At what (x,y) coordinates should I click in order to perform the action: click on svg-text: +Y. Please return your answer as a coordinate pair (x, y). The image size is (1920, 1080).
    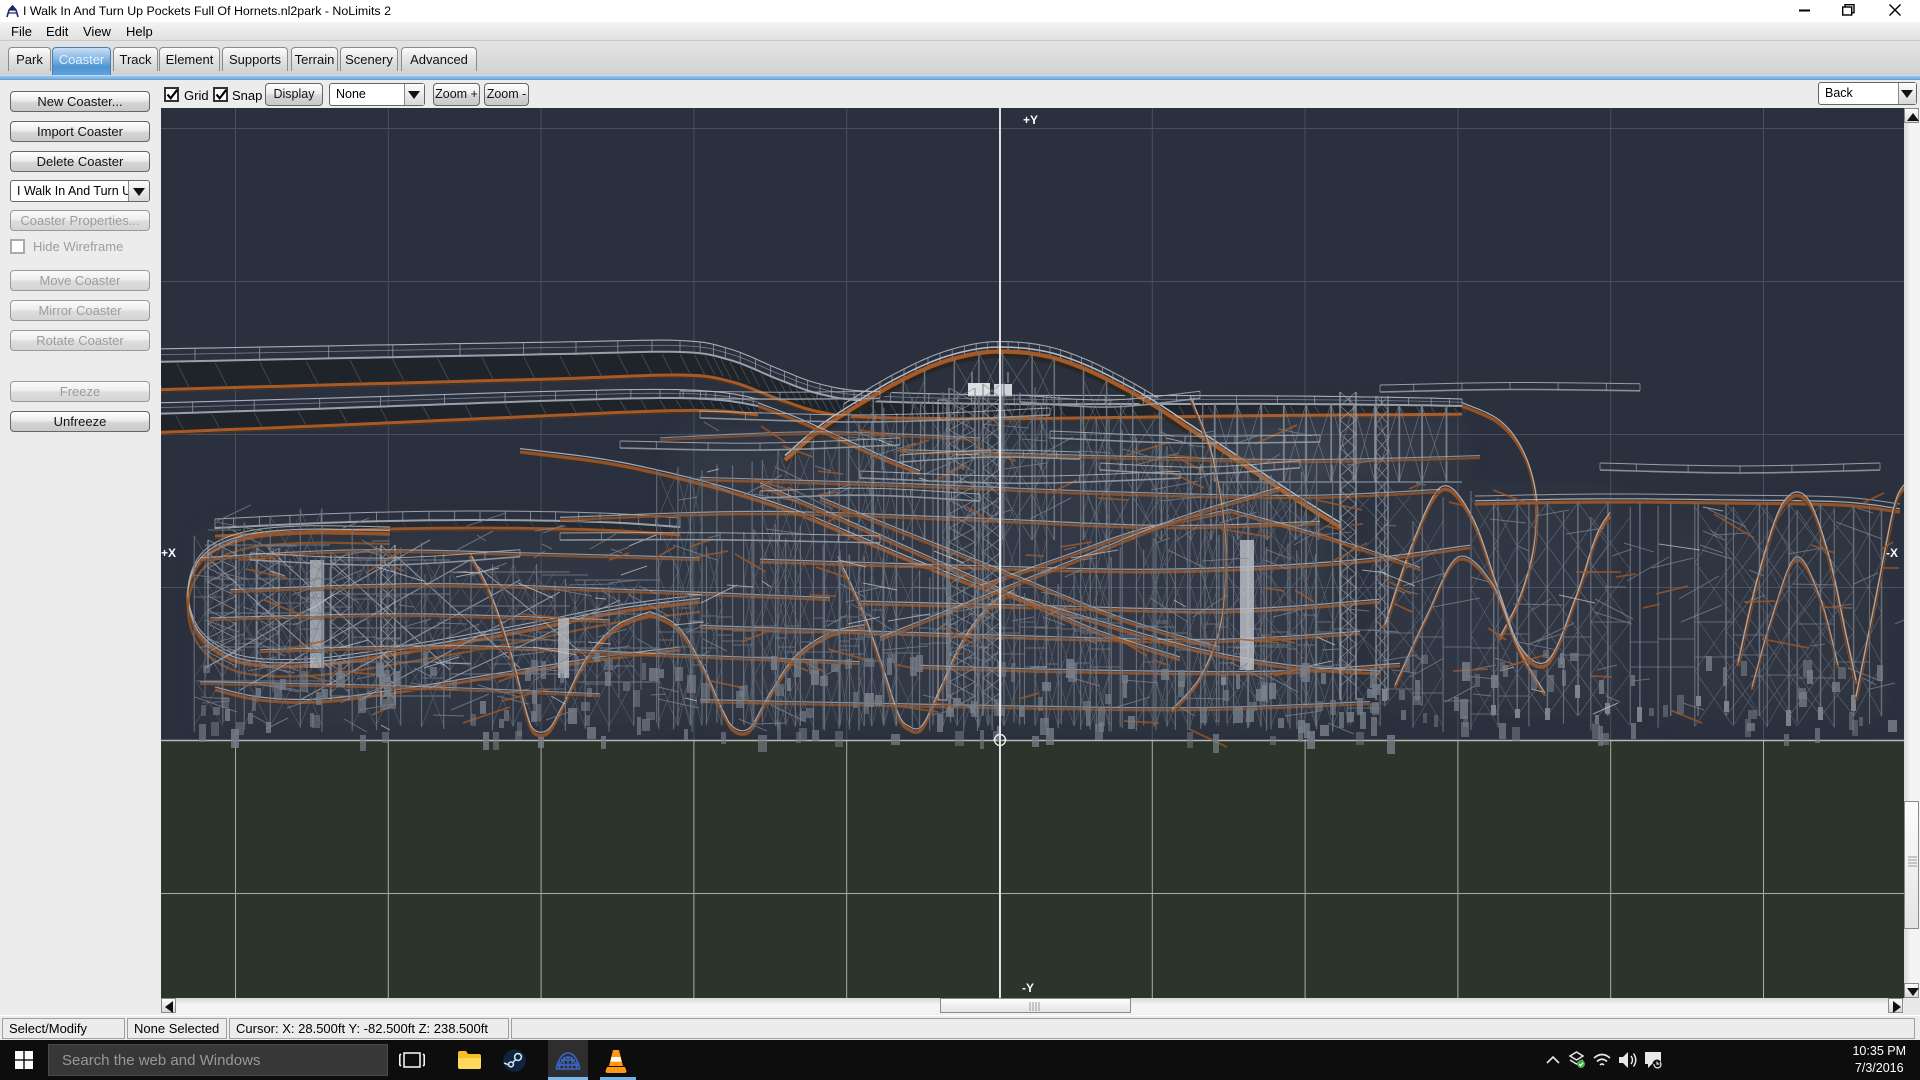
    Looking at the image, I should click on (1030, 120).